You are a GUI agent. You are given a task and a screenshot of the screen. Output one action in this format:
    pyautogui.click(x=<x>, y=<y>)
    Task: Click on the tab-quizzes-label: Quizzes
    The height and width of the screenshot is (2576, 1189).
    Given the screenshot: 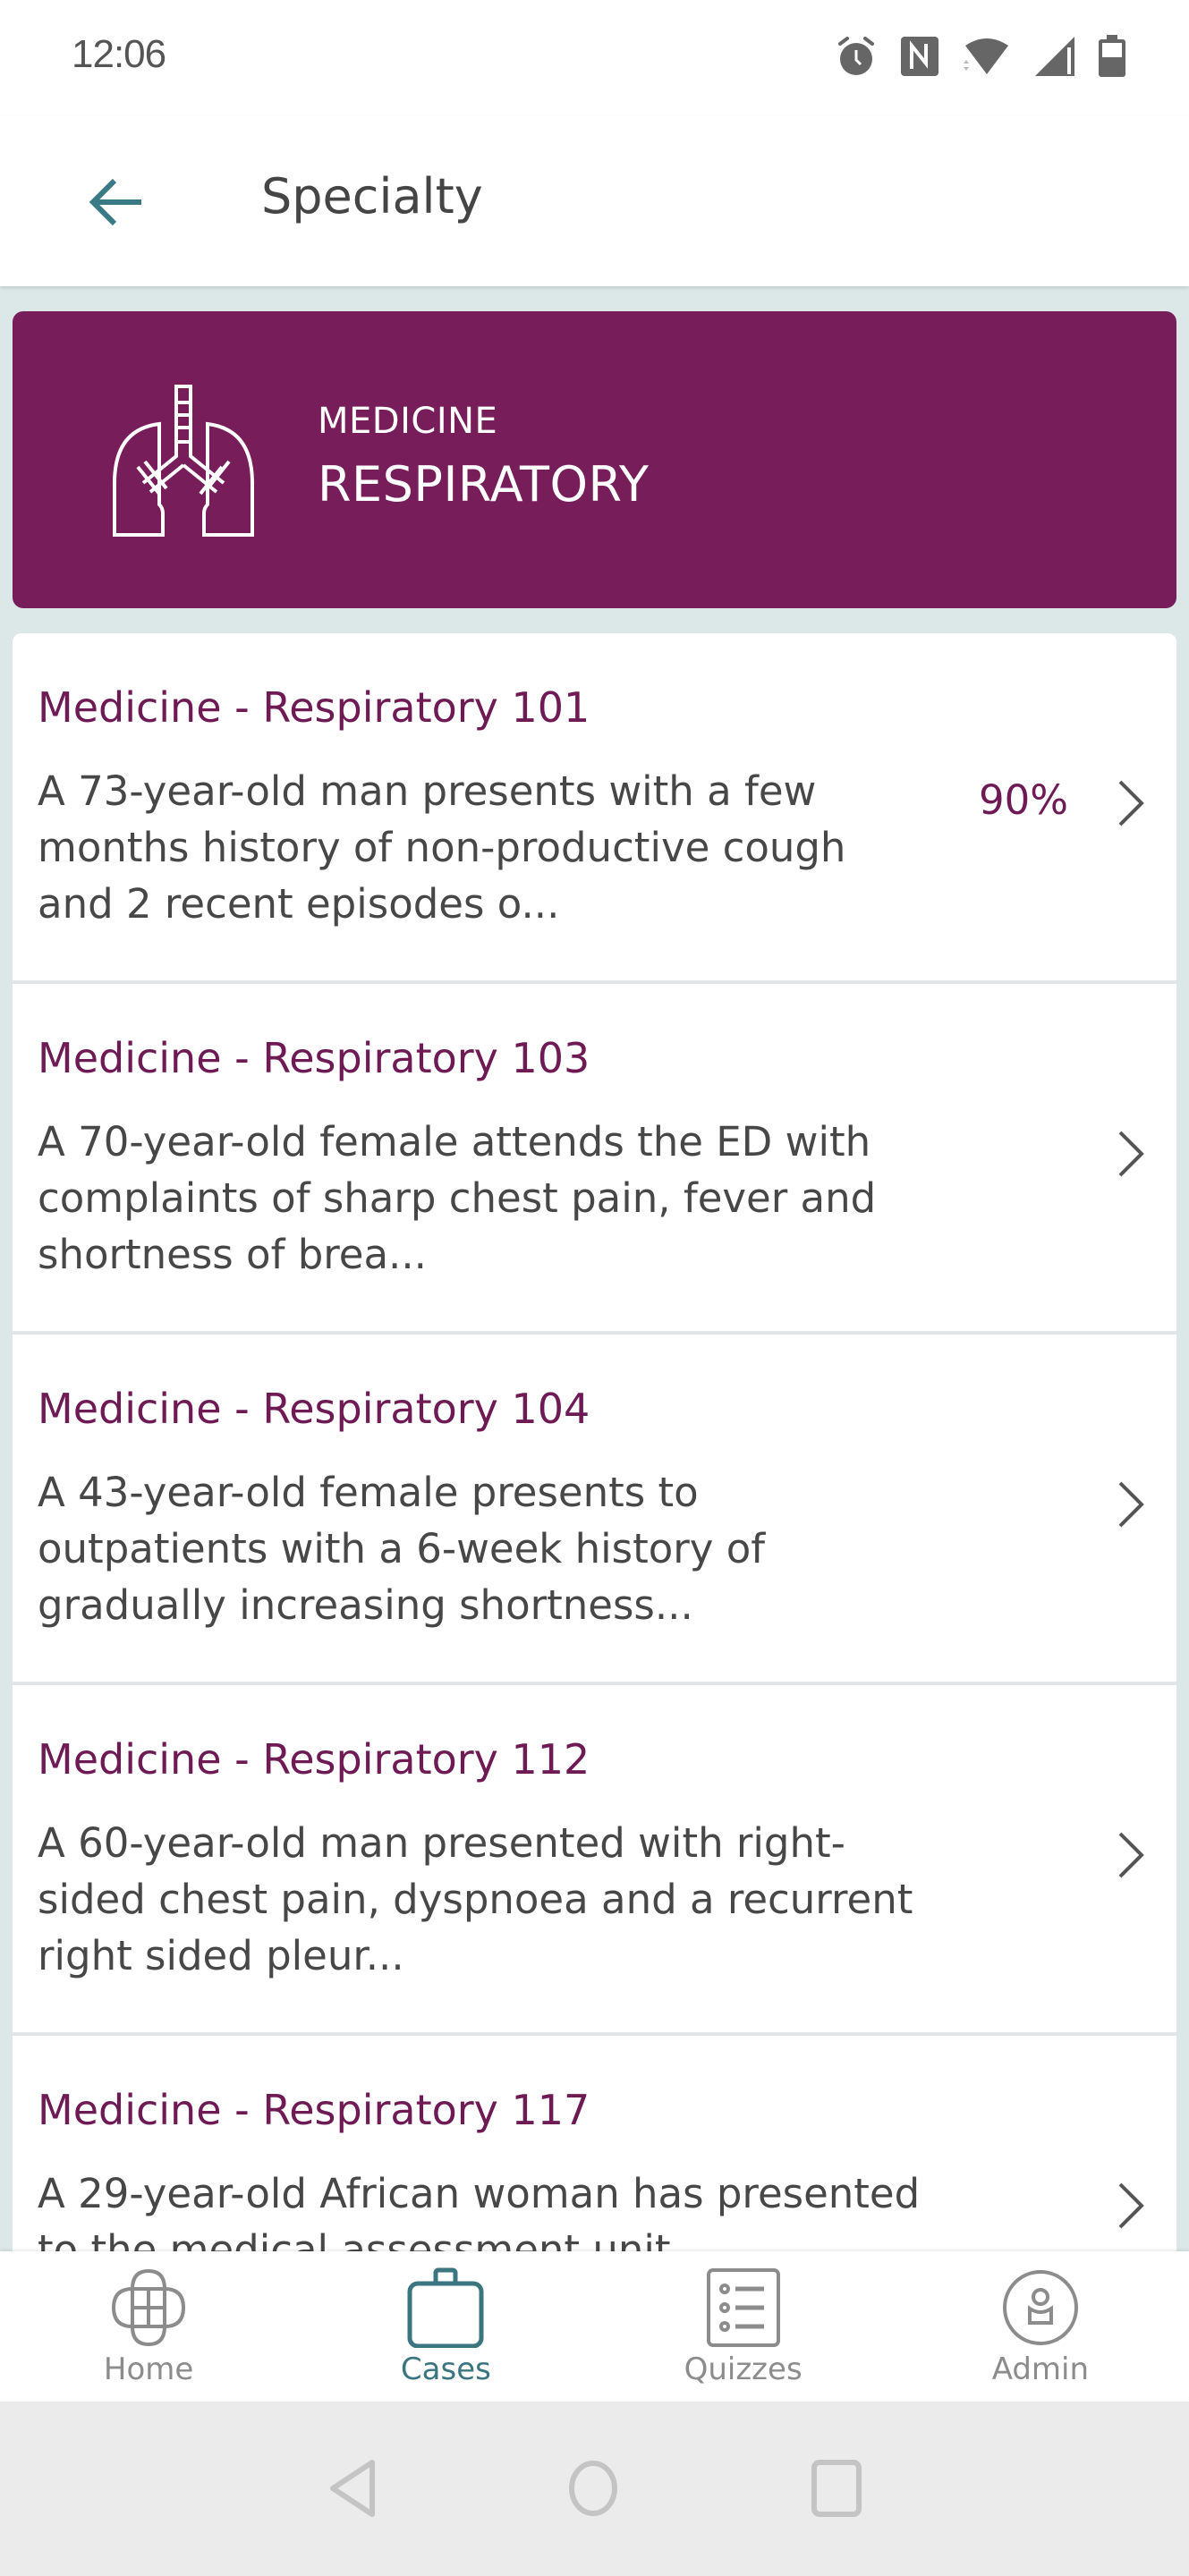 What is the action you would take?
    pyautogui.click(x=743, y=2369)
    